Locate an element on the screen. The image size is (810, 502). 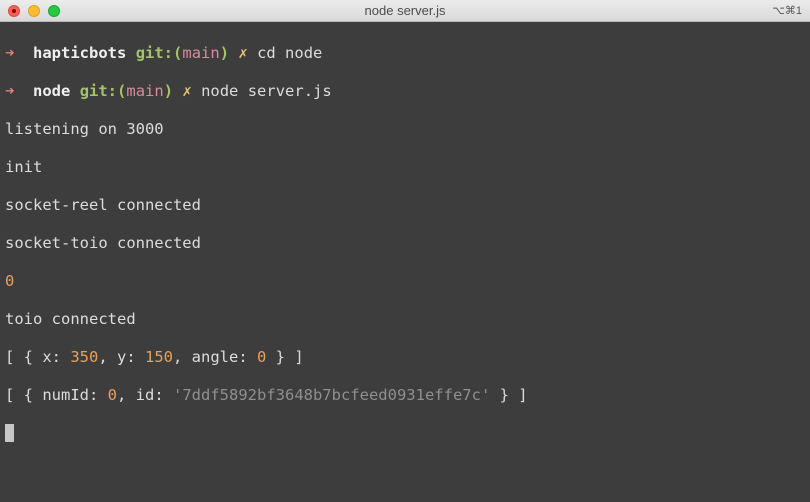
output-line: socket-reel connected is located at coordinates (103, 205).